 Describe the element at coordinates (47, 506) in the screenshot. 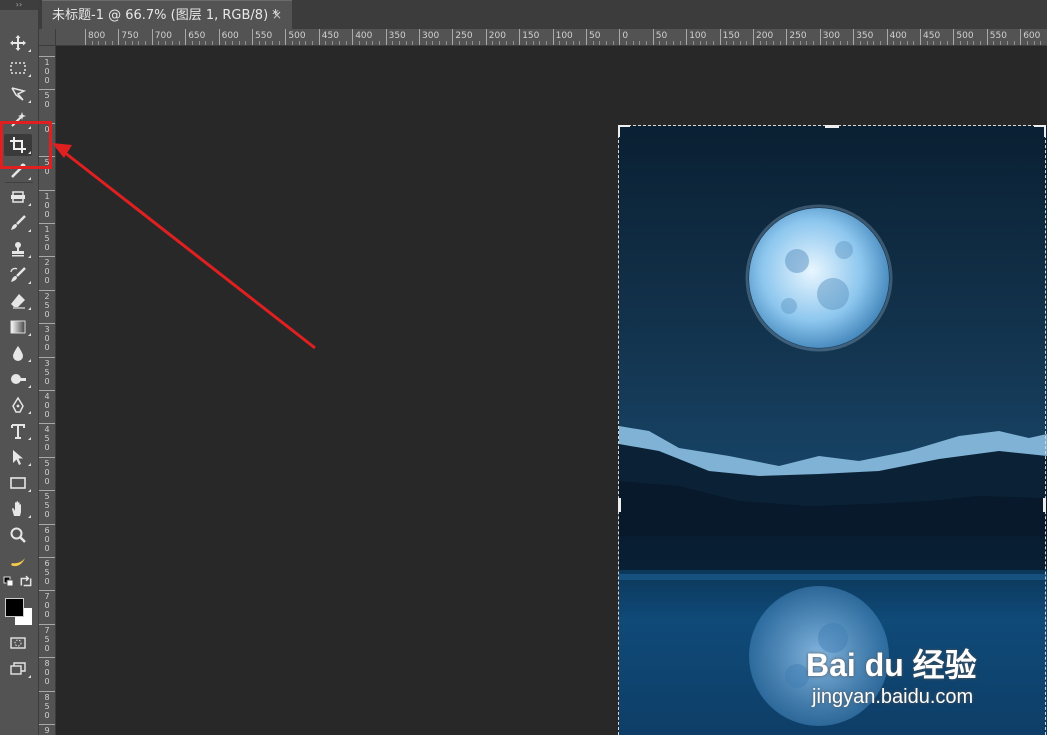

I see `ruler-tick-label: 550` at that location.